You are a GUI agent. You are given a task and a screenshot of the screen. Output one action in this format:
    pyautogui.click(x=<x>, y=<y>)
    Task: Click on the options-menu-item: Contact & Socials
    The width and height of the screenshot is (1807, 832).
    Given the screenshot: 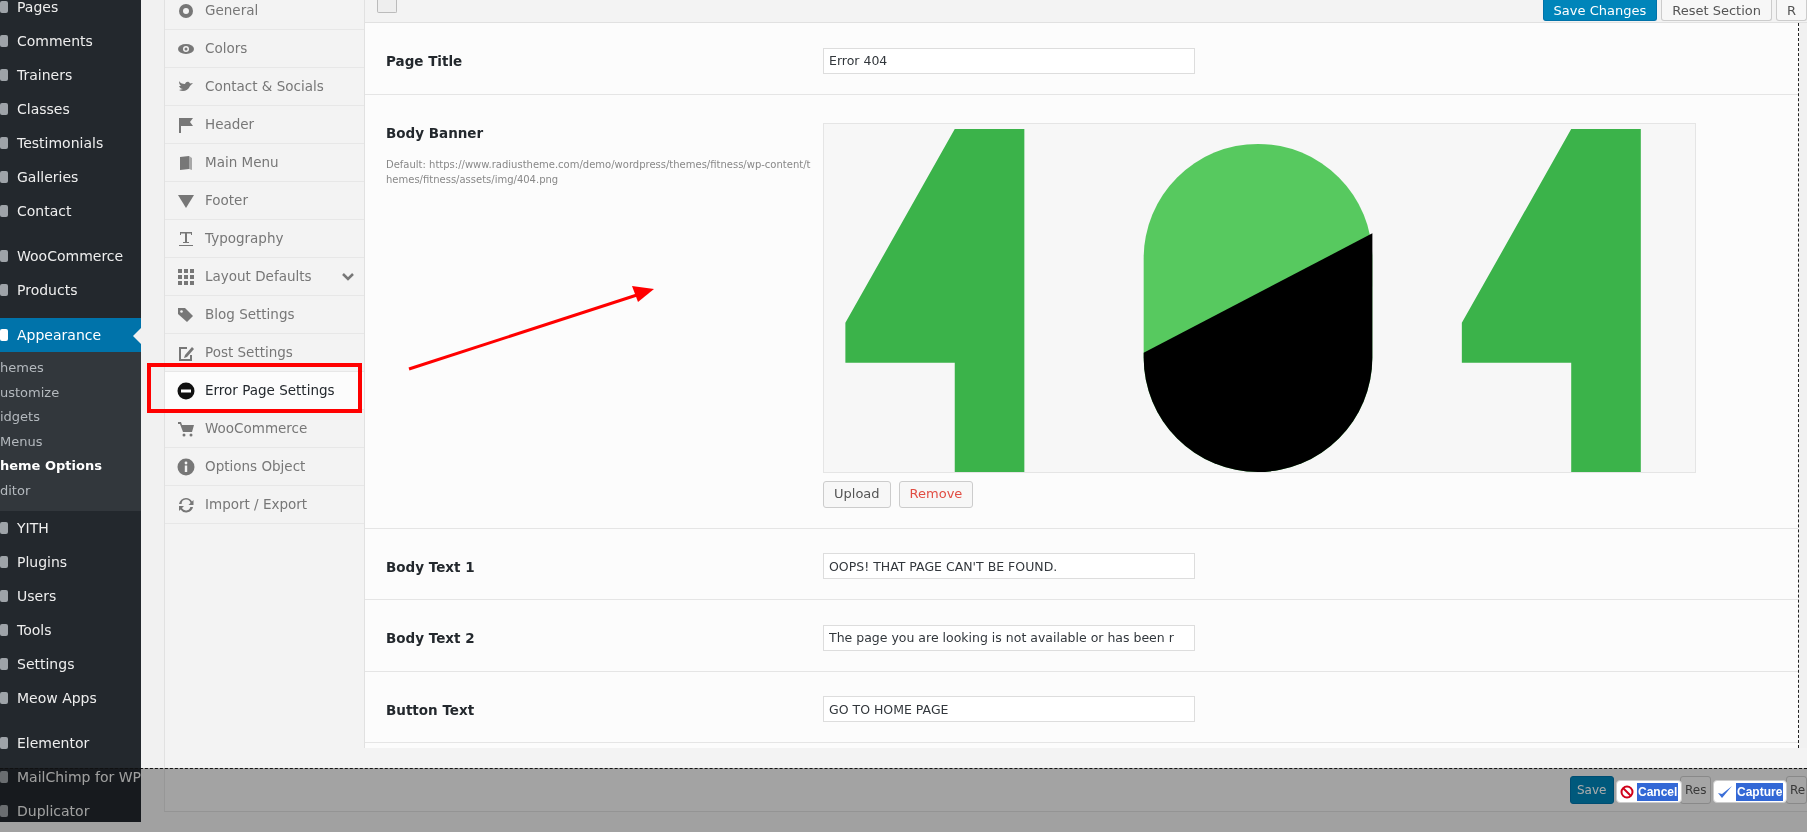 What is the action you would take?
    pyautogui.click(x=264, y=87)
    